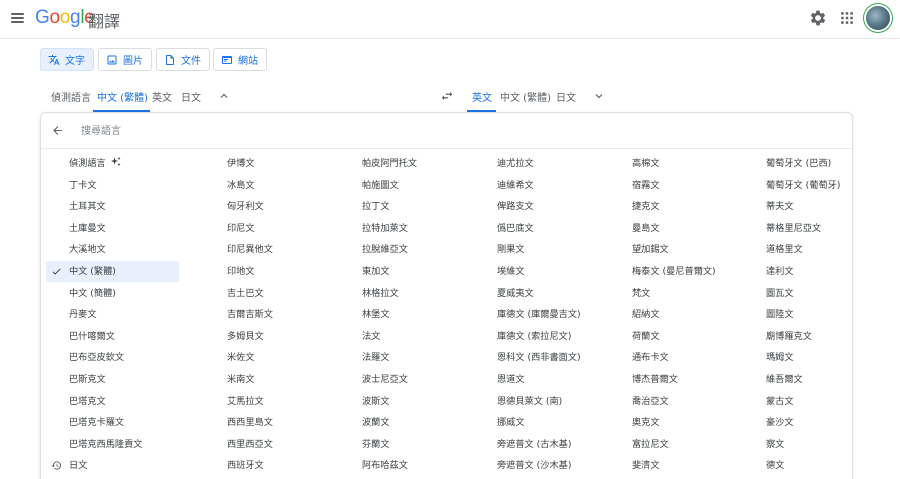 Image resolution: width=900 pixels, height=479 pixels. I want to click on language-option: 波士尼亞文, so click(405, 379).